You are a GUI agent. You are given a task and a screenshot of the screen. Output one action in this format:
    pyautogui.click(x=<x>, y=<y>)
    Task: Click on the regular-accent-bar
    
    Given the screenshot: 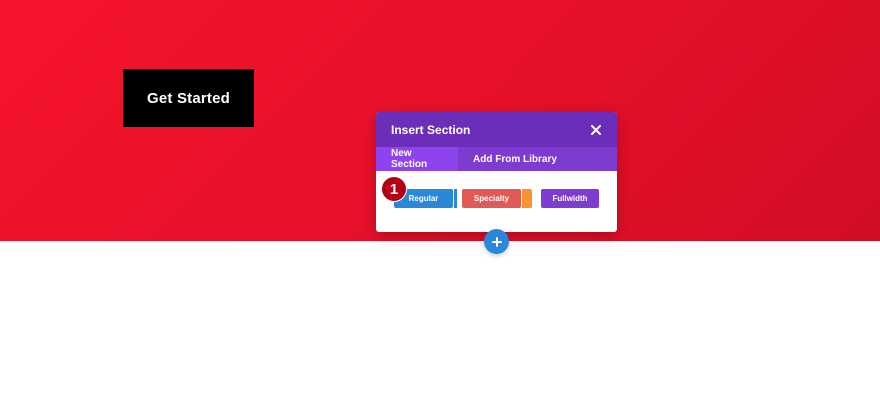 What is the action you would take?
    pyautogui.click(x=455, y=198)
    